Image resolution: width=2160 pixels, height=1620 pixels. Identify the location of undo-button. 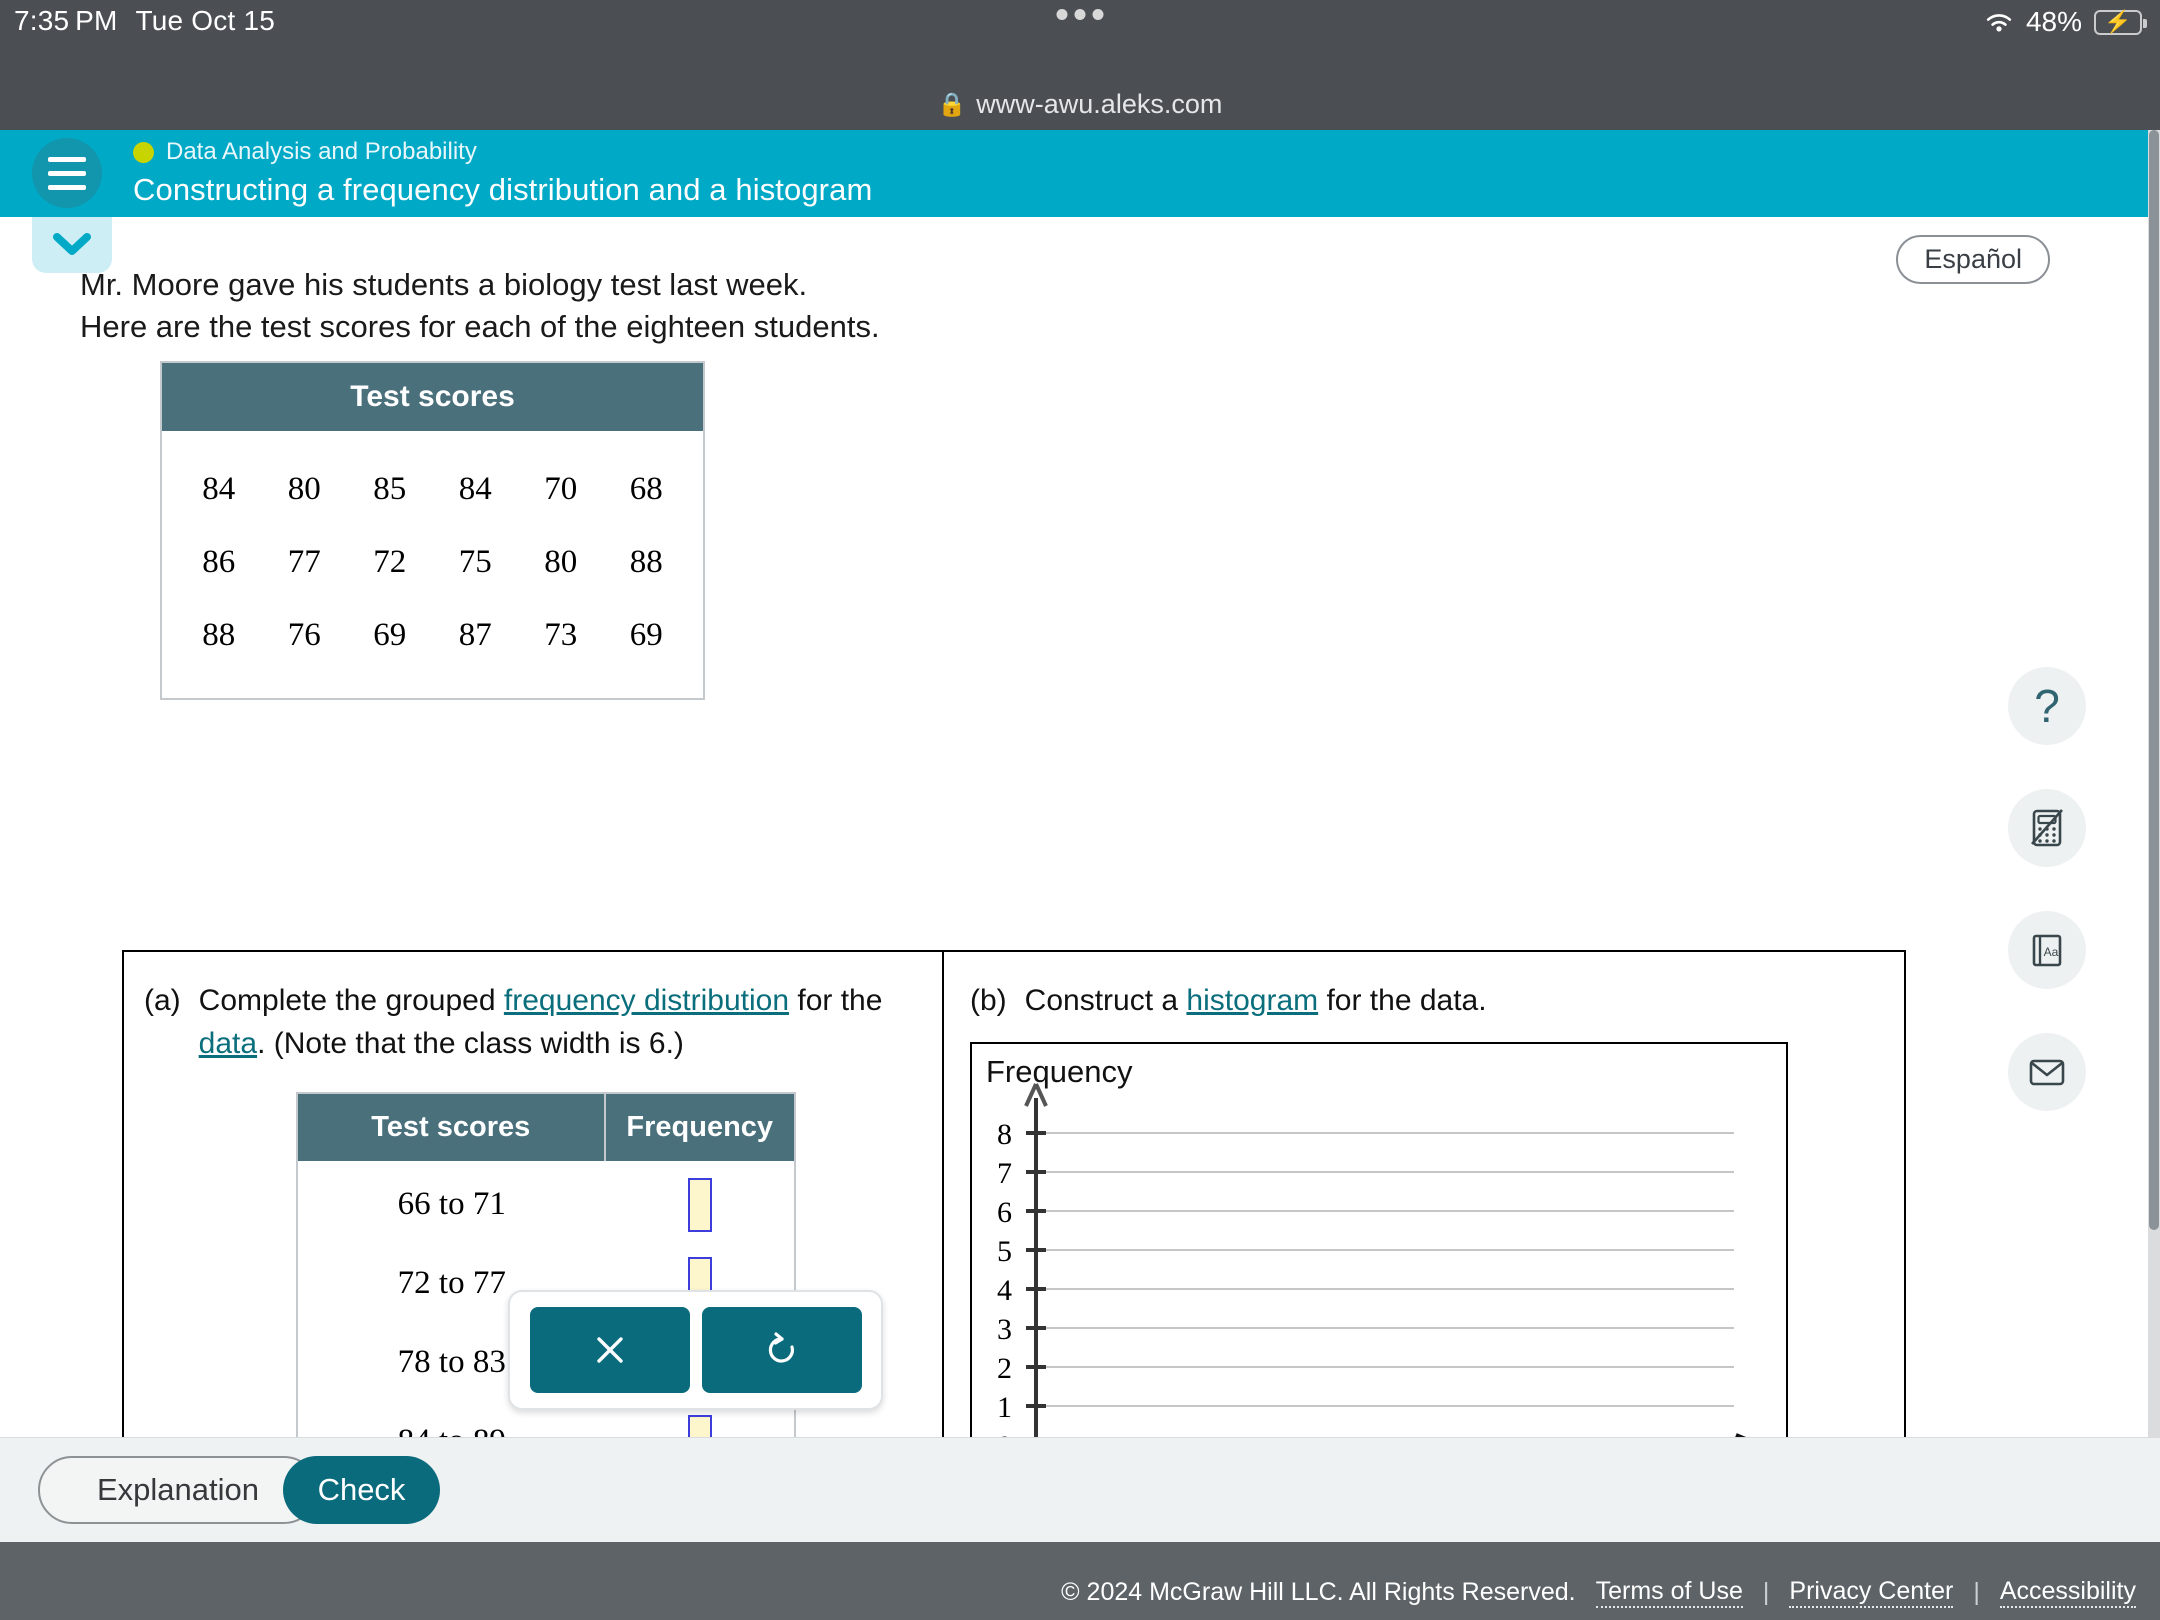
(781, 1350).